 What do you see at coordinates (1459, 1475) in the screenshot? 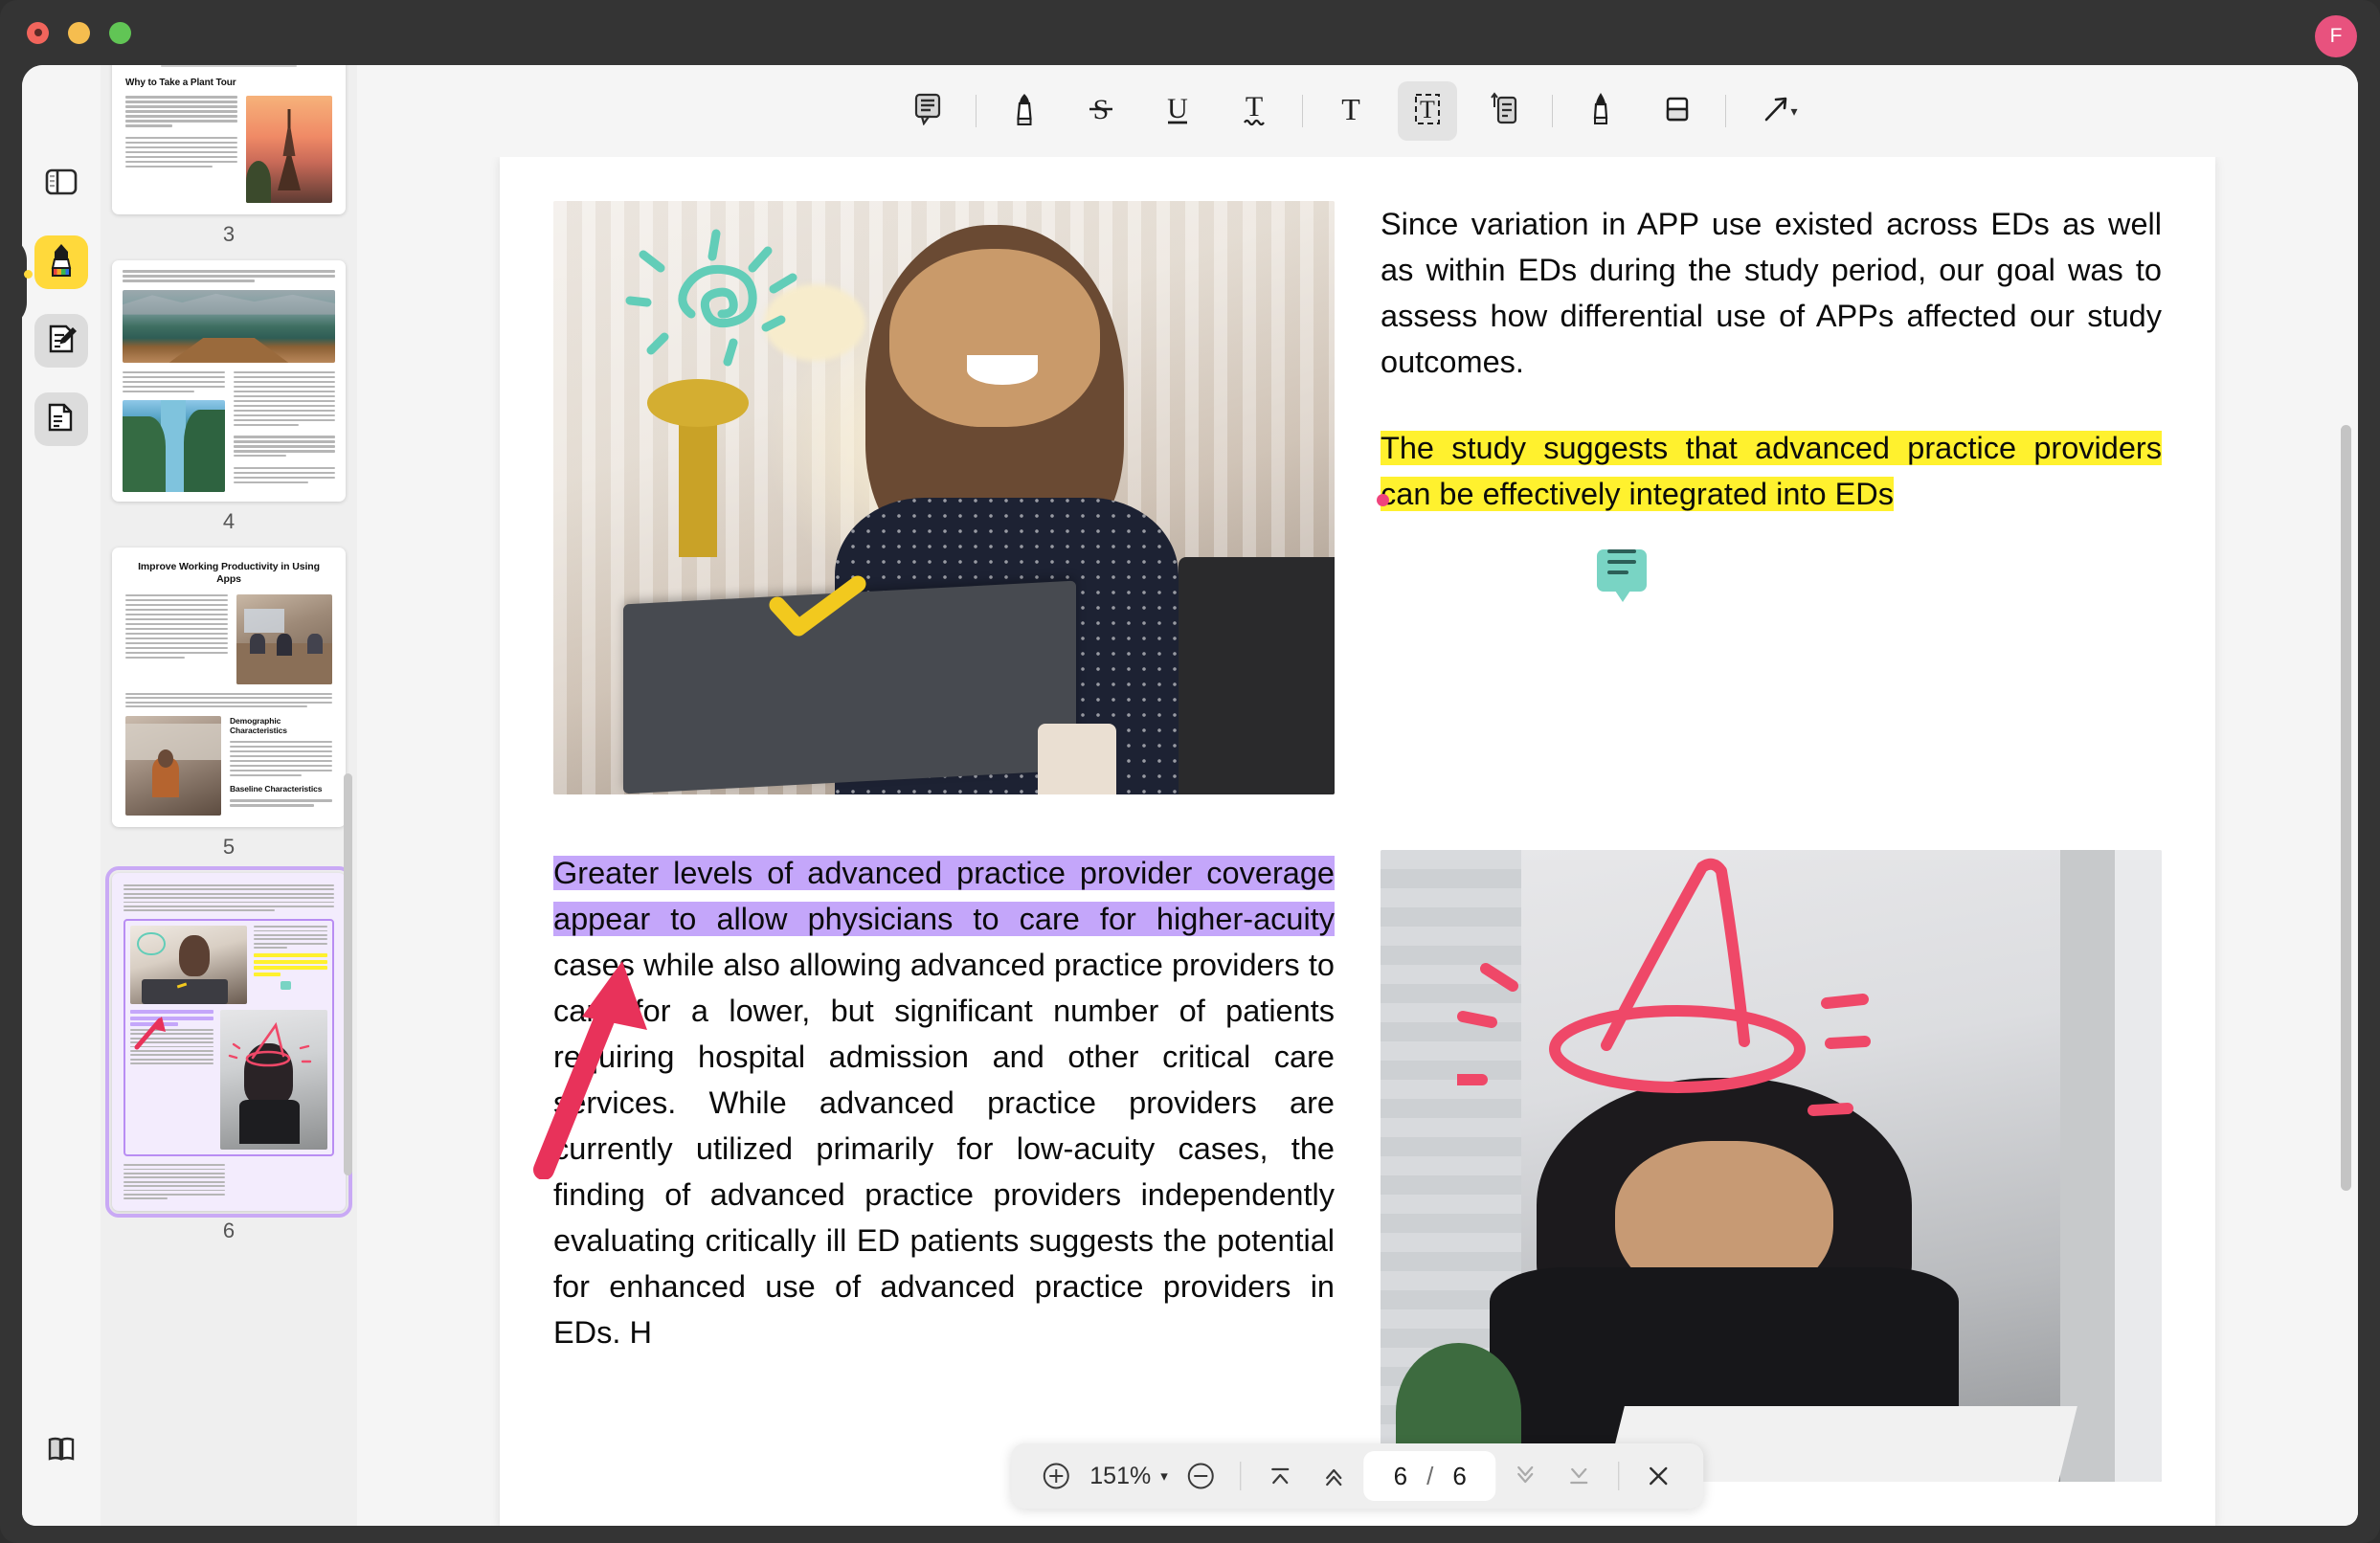
I see `total-pages-value: 6` at bounding box center [1459, 1475].